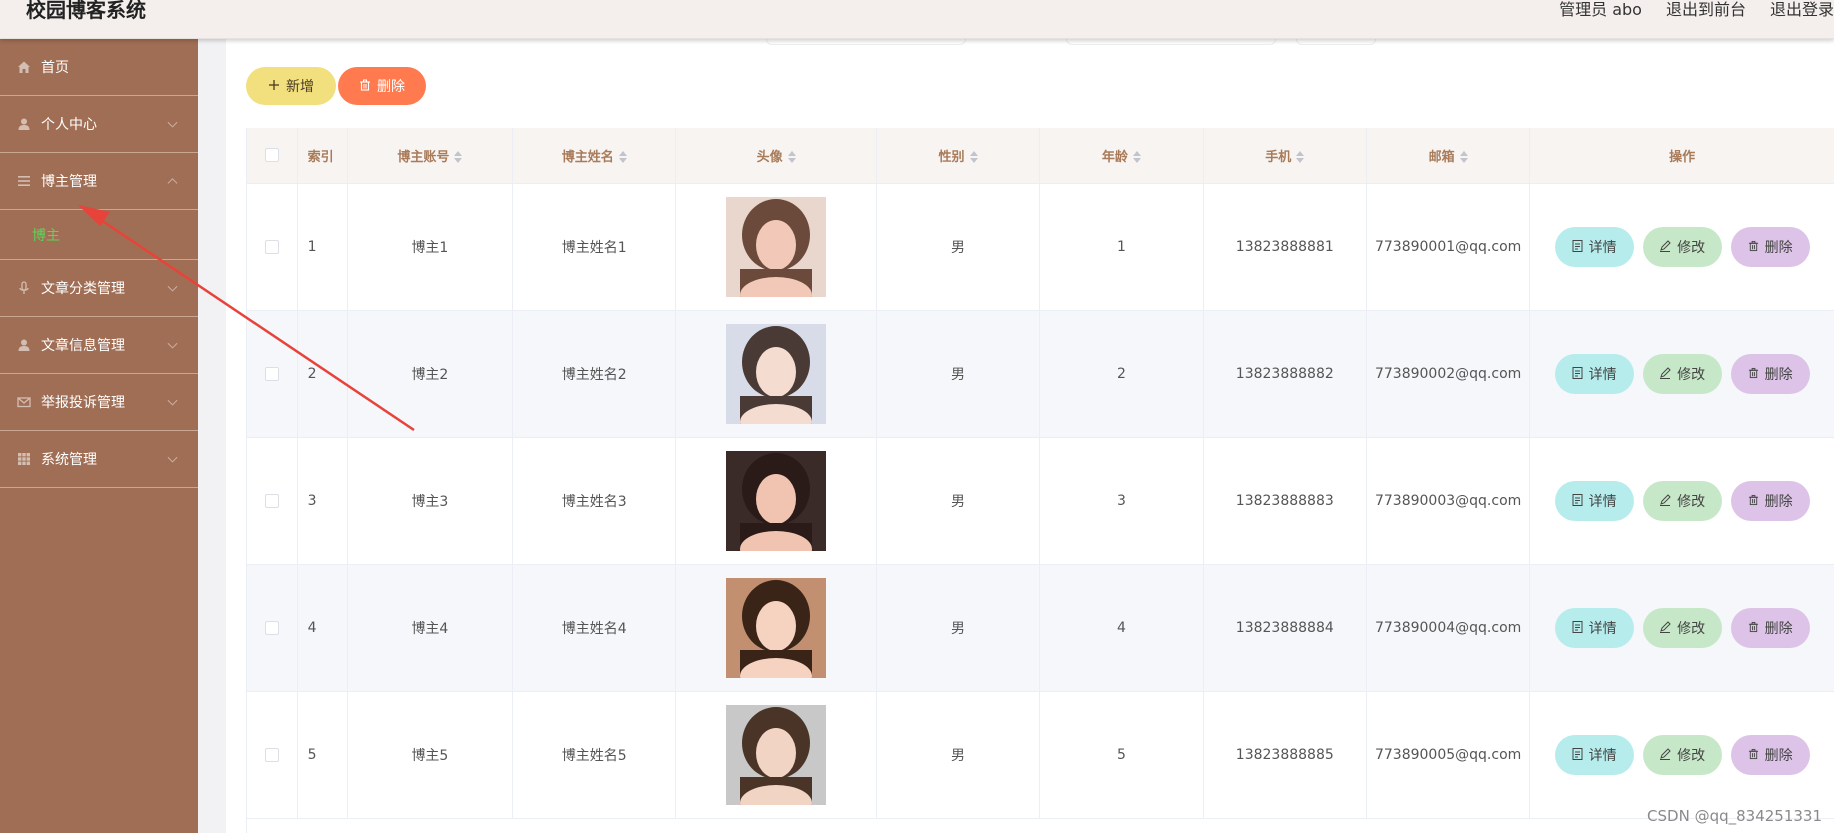 The image size is (1834, 833). I want to click on column-header-email: 邮箱, so click(1448, 156).